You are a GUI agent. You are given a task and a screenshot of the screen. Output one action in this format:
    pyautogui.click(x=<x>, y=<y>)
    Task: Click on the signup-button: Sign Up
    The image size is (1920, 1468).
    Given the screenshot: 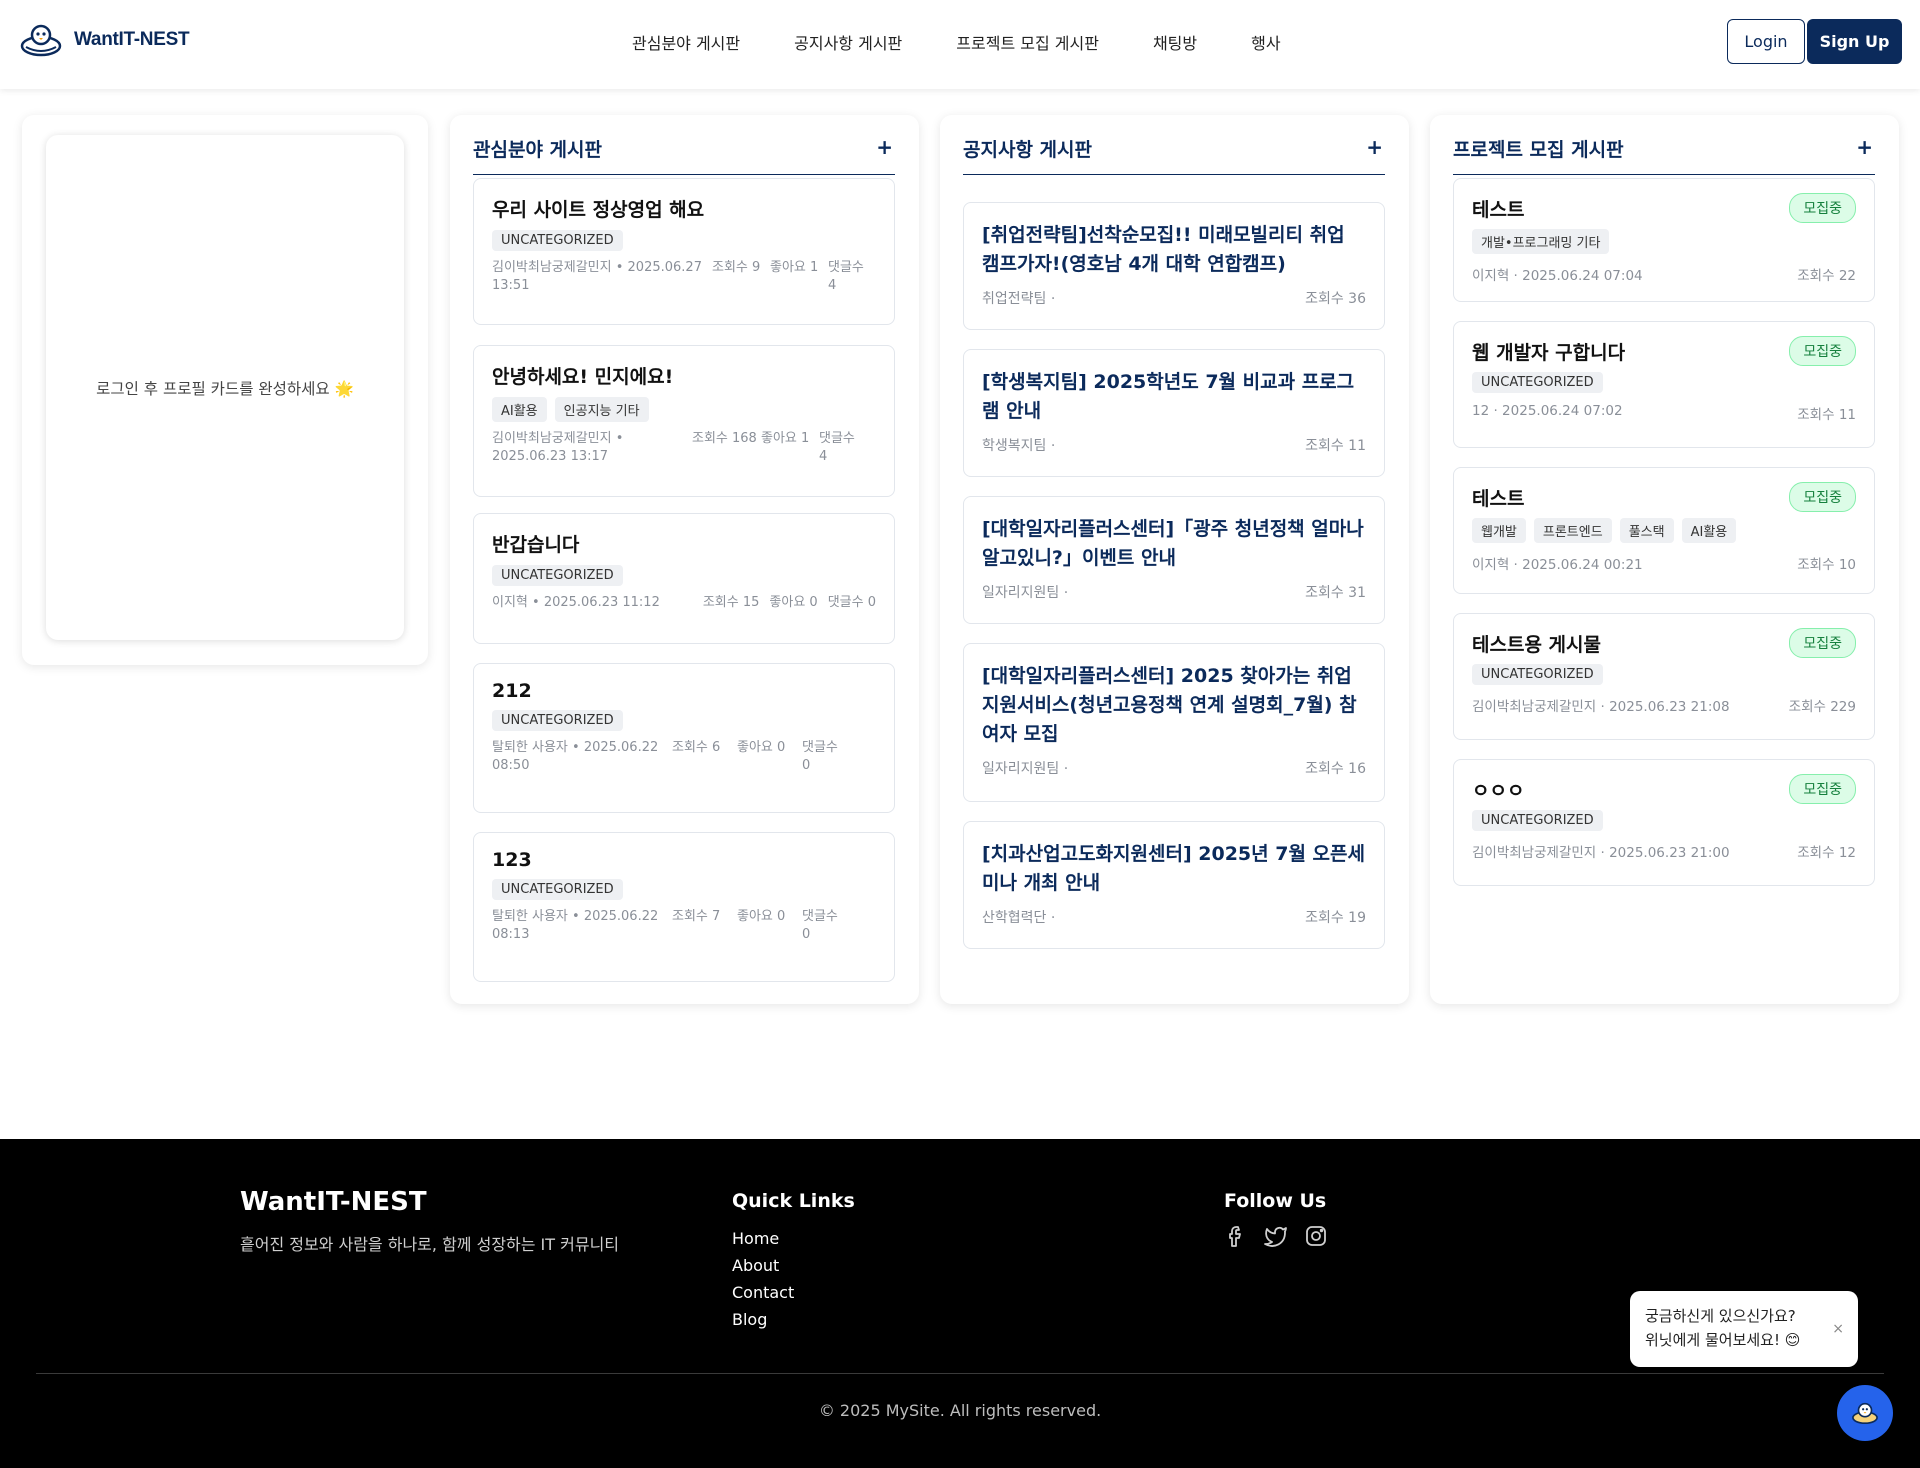 What is the action you would take?
    pyautogui.click(x=1854, y=41)
    